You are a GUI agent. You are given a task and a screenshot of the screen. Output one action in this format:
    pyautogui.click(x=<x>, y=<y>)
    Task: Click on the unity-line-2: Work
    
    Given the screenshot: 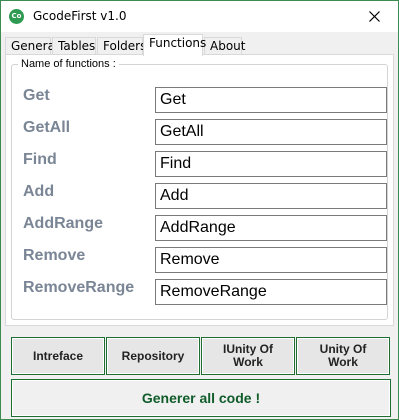 What is the action you would take?
    pyautogui.click(x=343, y=362)
    